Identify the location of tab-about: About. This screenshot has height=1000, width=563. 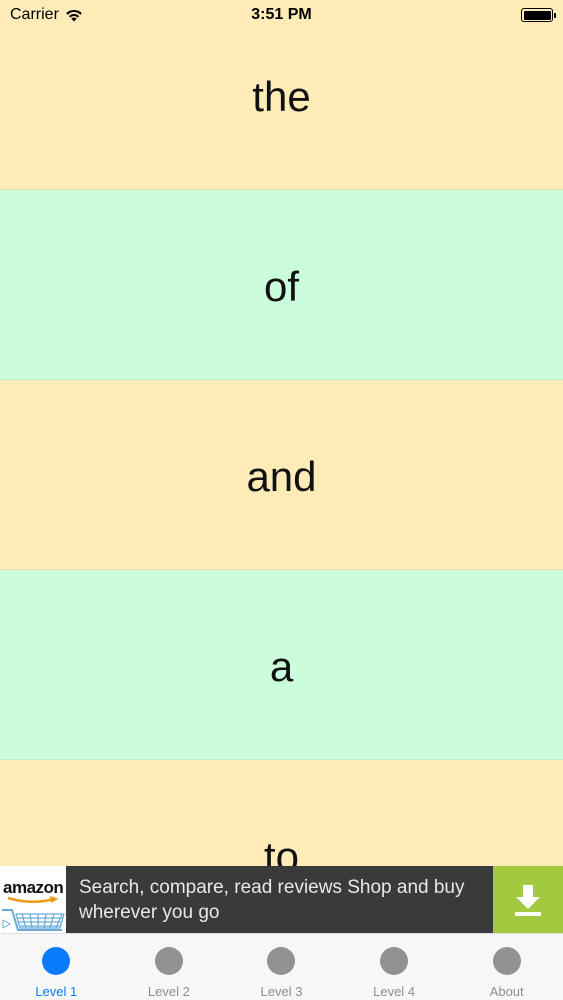
(506, 967).